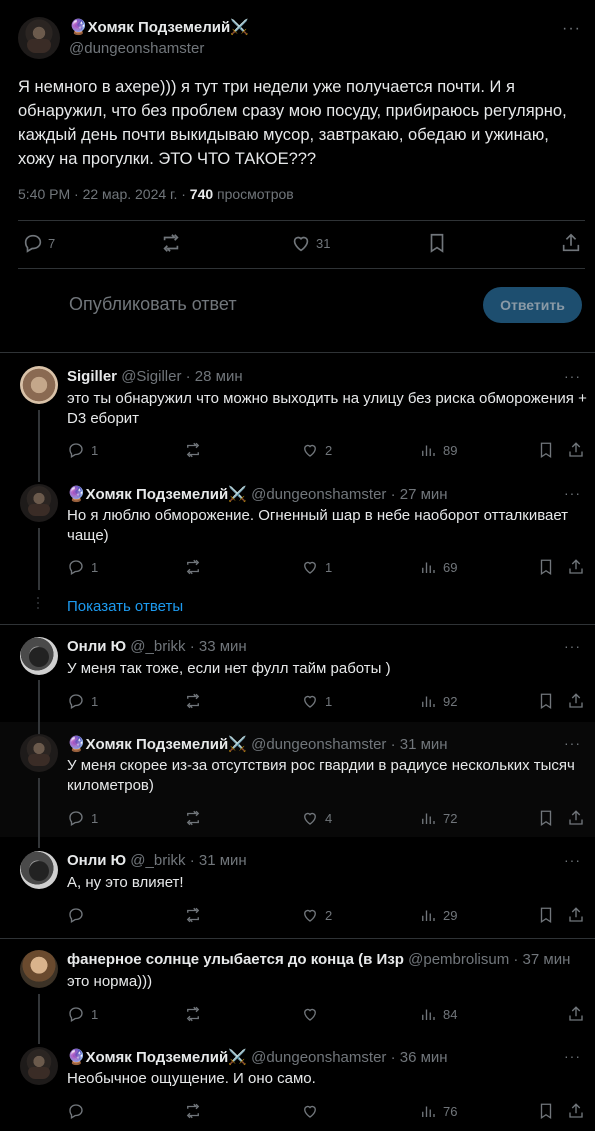 This screenshot has height=1131, width=595. Describe the element at coordinates (104, 194) in the screenshot. I see `tweet-time: 5:40 PM · 22 мар. 2024 г. ·` at that location.